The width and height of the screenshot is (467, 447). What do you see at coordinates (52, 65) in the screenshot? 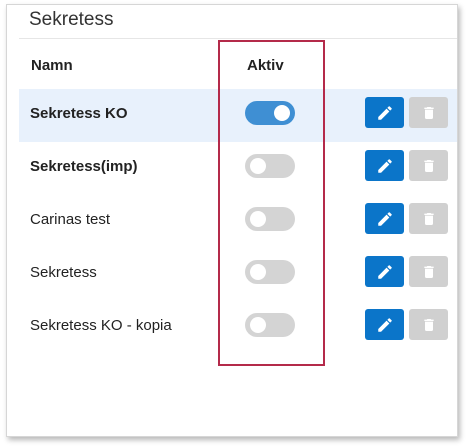
I see `column-header-name: Namn` at bounding box center [52, 65].